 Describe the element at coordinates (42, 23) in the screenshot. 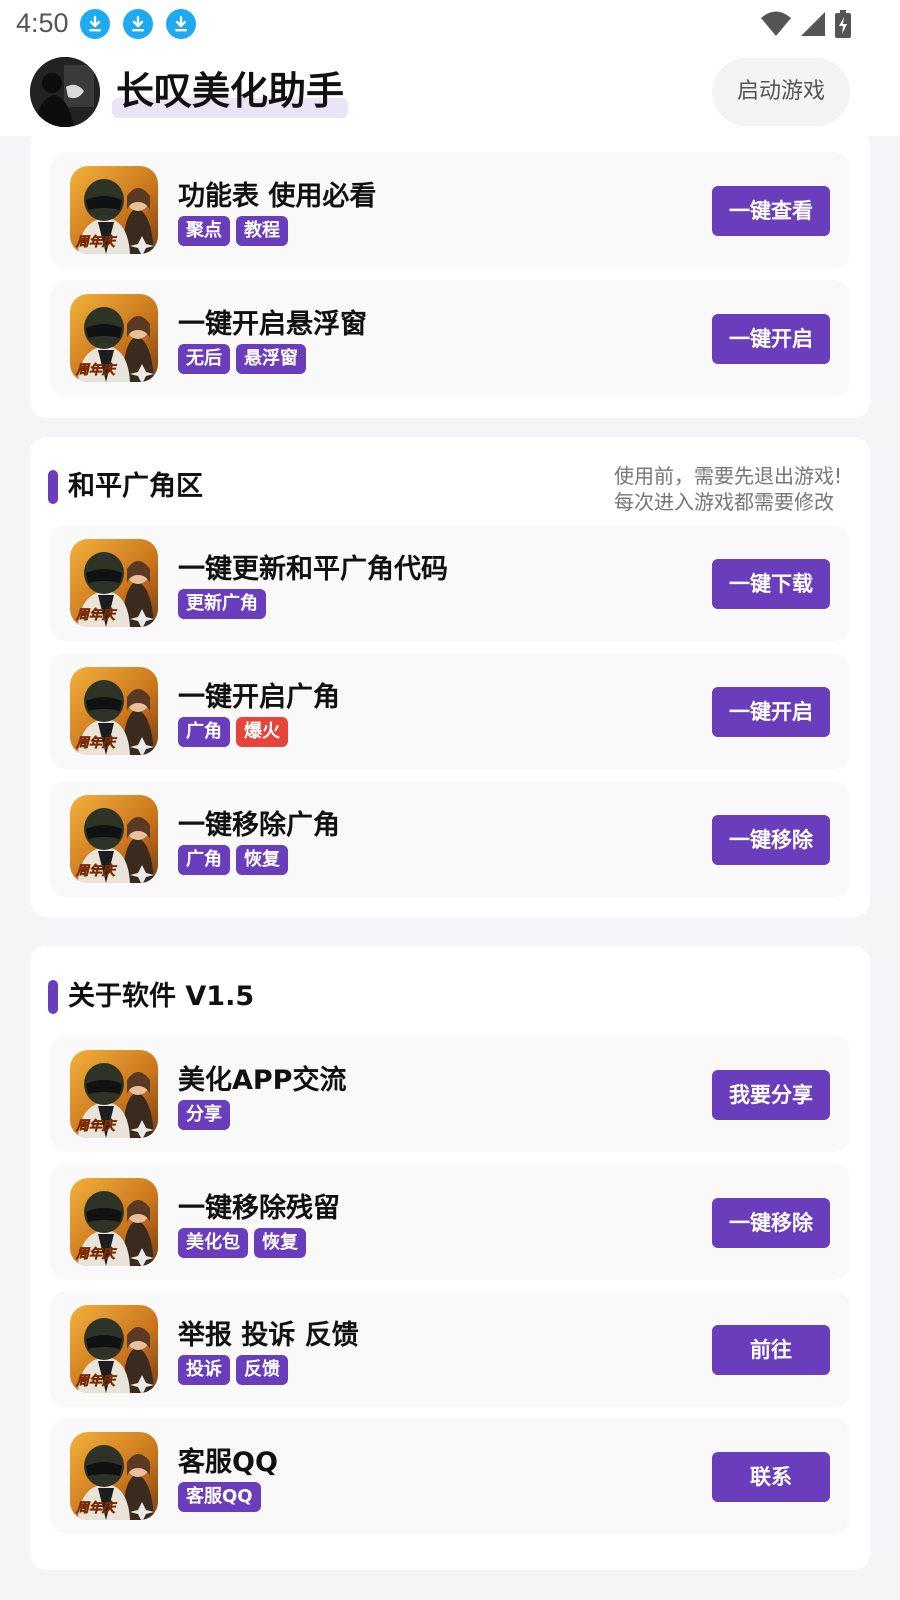

I see `status-time: 4:50` at that location.